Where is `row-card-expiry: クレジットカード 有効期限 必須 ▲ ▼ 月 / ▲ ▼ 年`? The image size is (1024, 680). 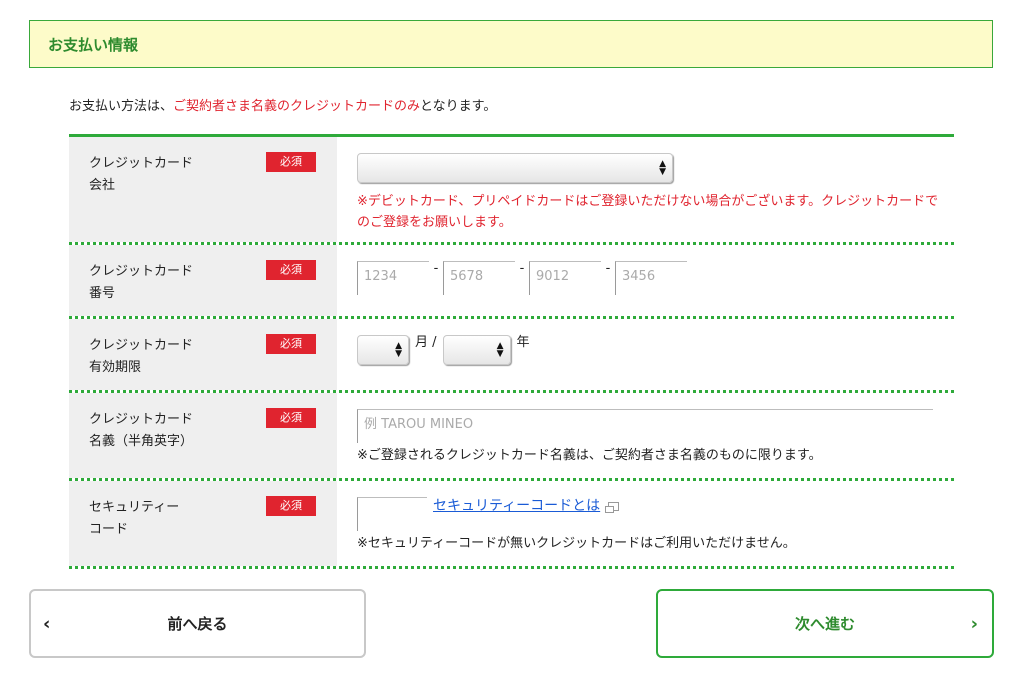
row-card-expiry: クレジットカード 有効期限 必須 ▲ ▼ 月 / ▲ ▼ 年 is located at coordinates (511, 356).